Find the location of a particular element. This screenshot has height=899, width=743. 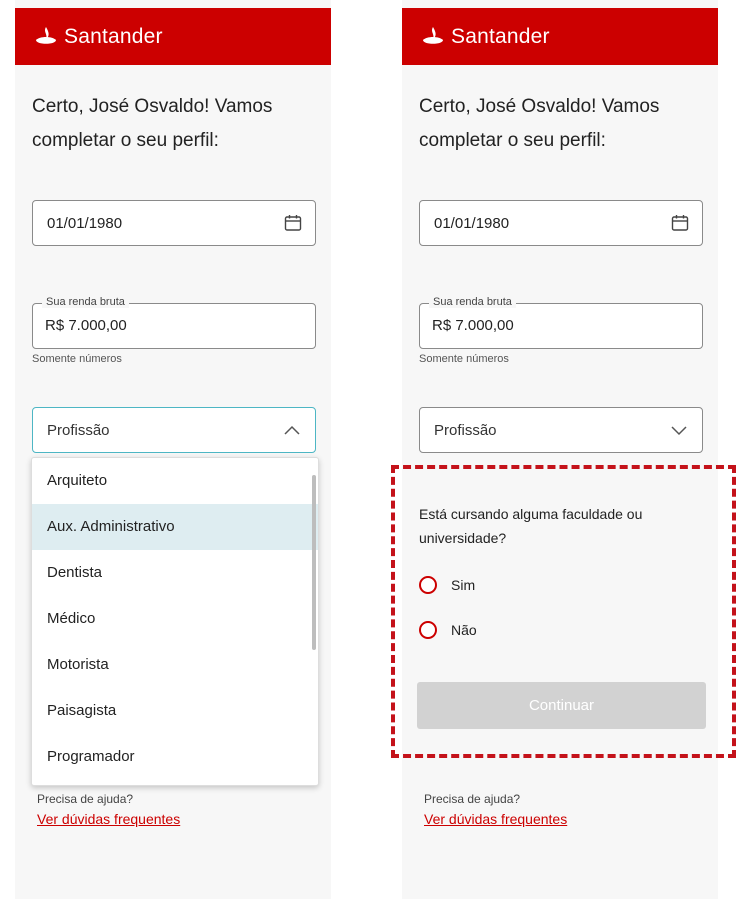

dropdown-item-dentista: Dentista is located at coordinates (175, 573).